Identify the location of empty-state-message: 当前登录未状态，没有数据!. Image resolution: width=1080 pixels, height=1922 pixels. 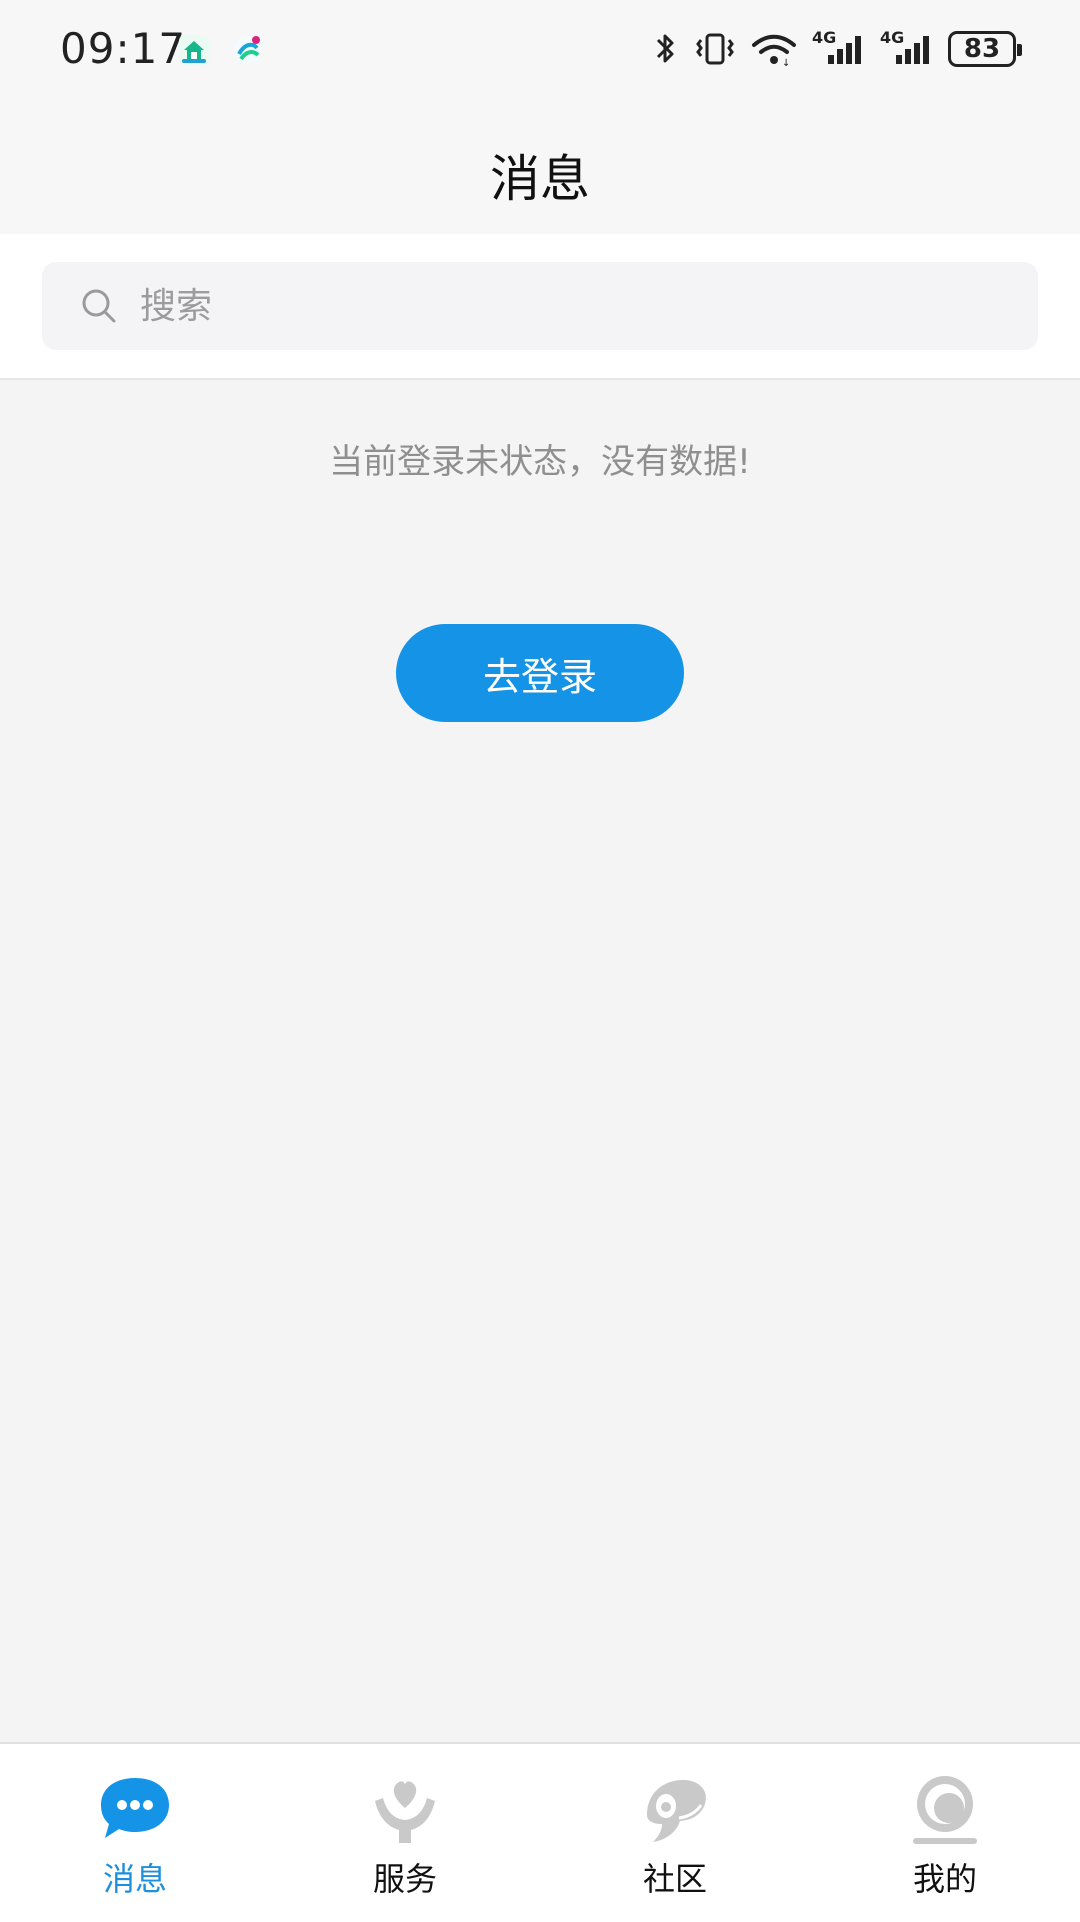
(540, 462).